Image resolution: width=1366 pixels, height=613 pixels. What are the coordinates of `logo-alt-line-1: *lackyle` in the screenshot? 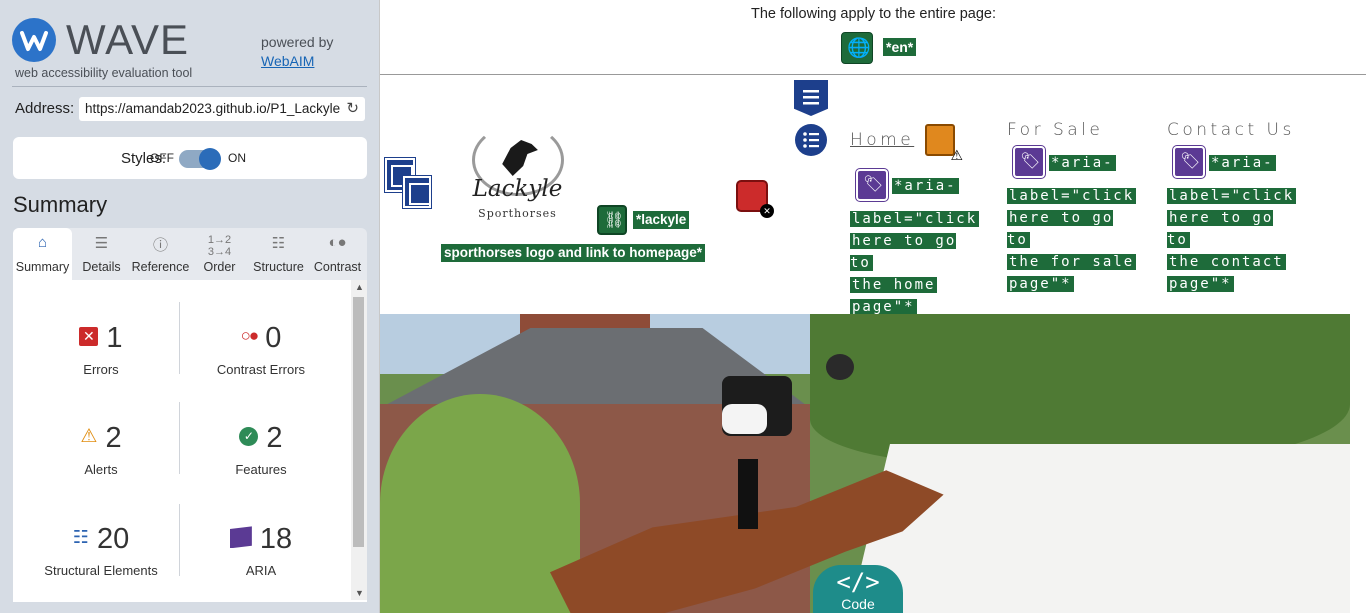 It's located at (661, 220).